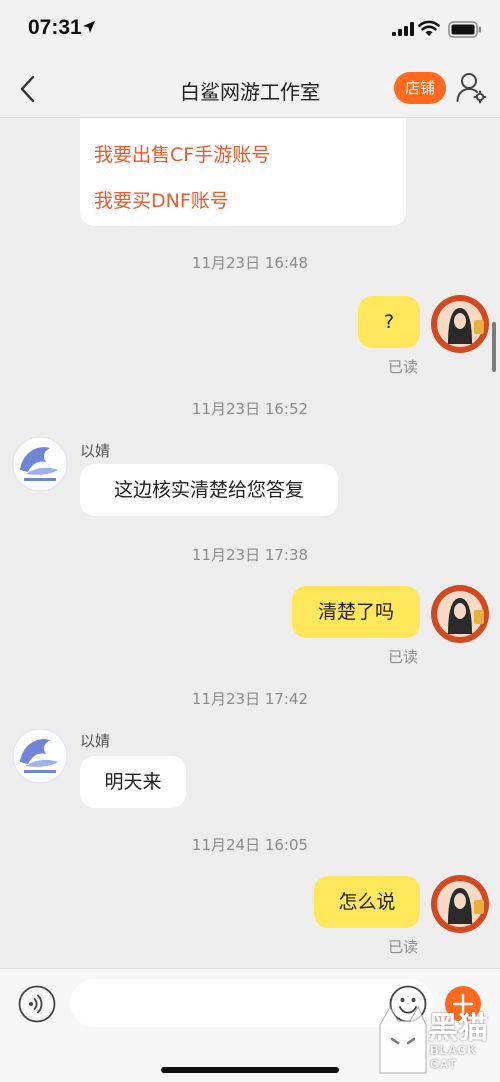 The width and height of the screenshot is (500, 1082). I want to click on battery-icon, so click(464, 29).